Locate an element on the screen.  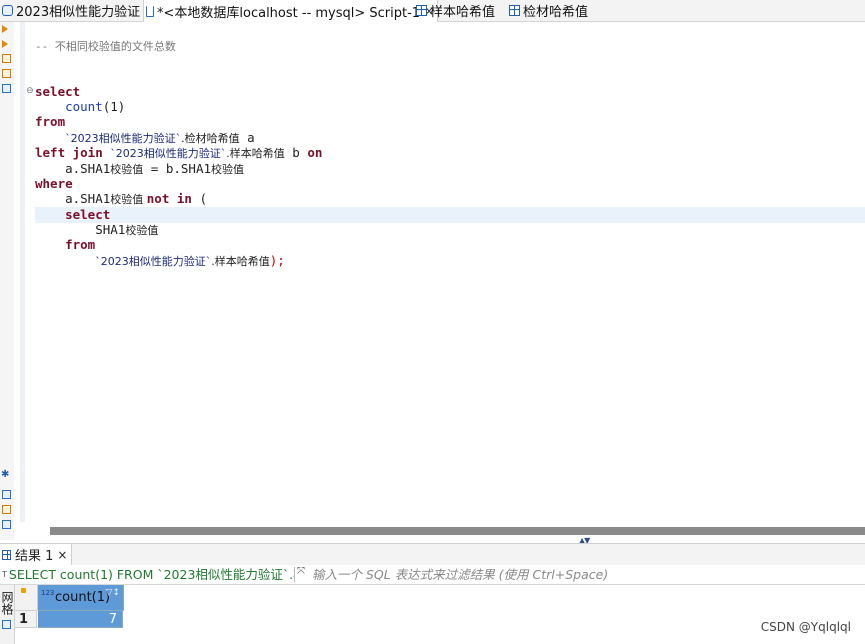
execute-statement-icon is located at coordinates (5, 29).